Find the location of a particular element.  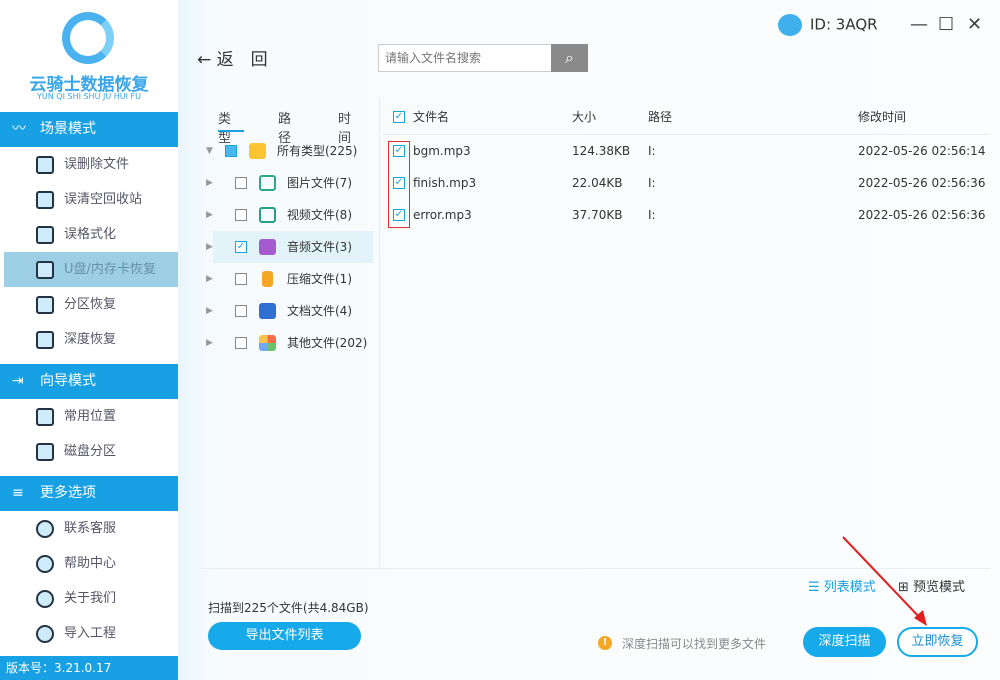

tree-item-images: ▶ 图片文件(7) is located at coordinates (289, 183).